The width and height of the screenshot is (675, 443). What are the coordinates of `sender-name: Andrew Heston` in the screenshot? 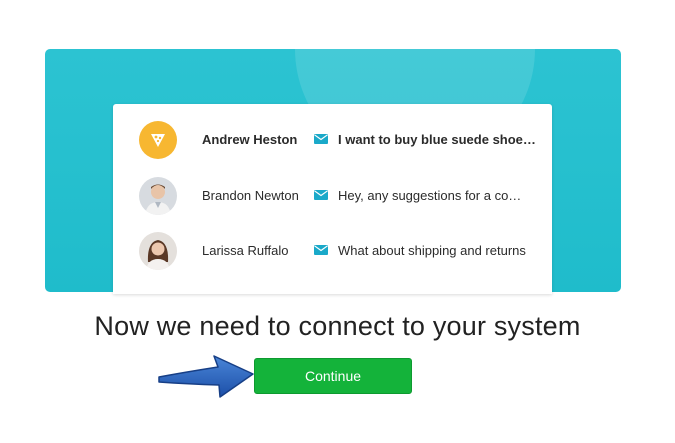 It's located at (250, 139).